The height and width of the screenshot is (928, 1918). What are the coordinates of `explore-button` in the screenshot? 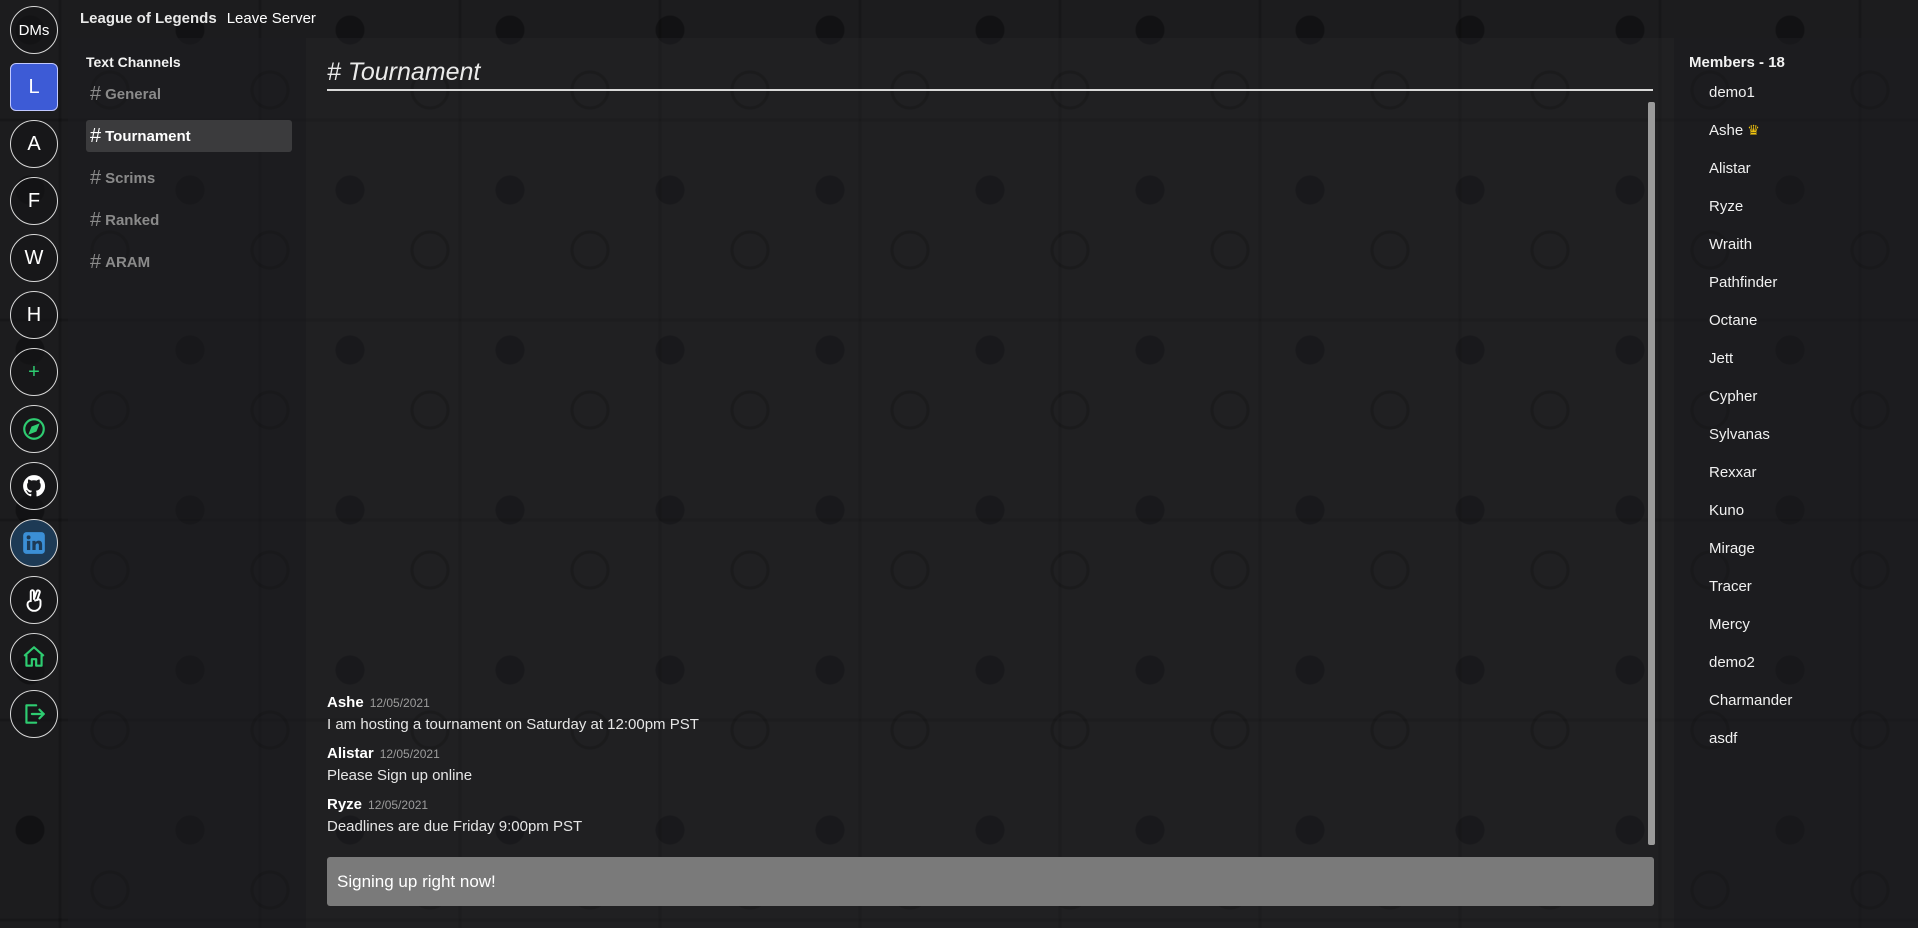 It's located at (34, 429).